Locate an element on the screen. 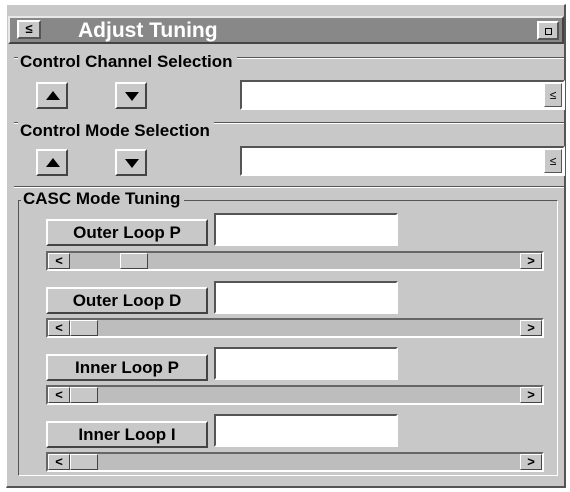 The height and width of the screenshot is (492, 570). outer-loop-d-field is located at coordinates (306, 297).